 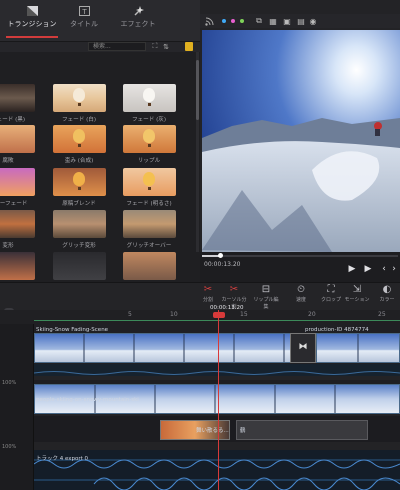 I want to click on thumb-label: 変形, so click(x=8, y=246).